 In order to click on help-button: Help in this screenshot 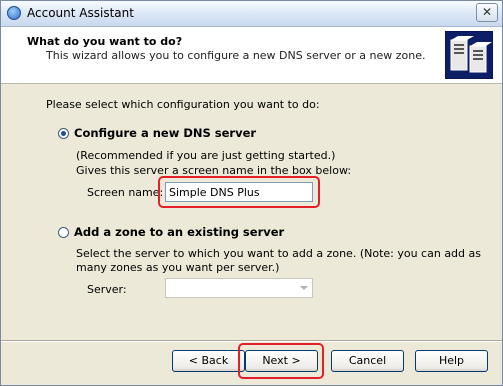, I will do `click(451, 361)`.